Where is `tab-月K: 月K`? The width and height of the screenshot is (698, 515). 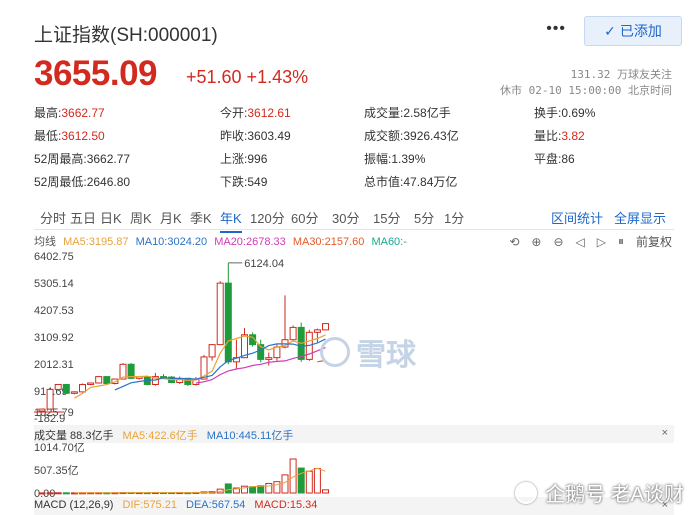
tab-月K: 月K is located at coordinates (171, 217).